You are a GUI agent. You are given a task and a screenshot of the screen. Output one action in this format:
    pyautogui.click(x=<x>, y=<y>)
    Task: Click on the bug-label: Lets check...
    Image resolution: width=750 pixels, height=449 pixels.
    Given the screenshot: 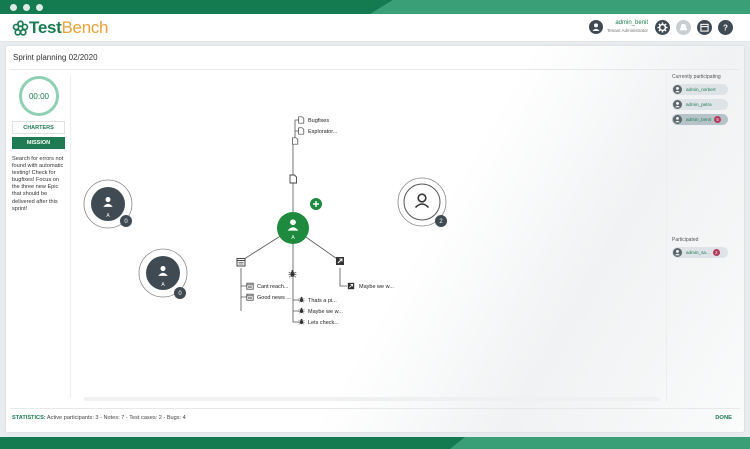 What is the action you would take?
    pyautogui.click(x=323, y=323)
    